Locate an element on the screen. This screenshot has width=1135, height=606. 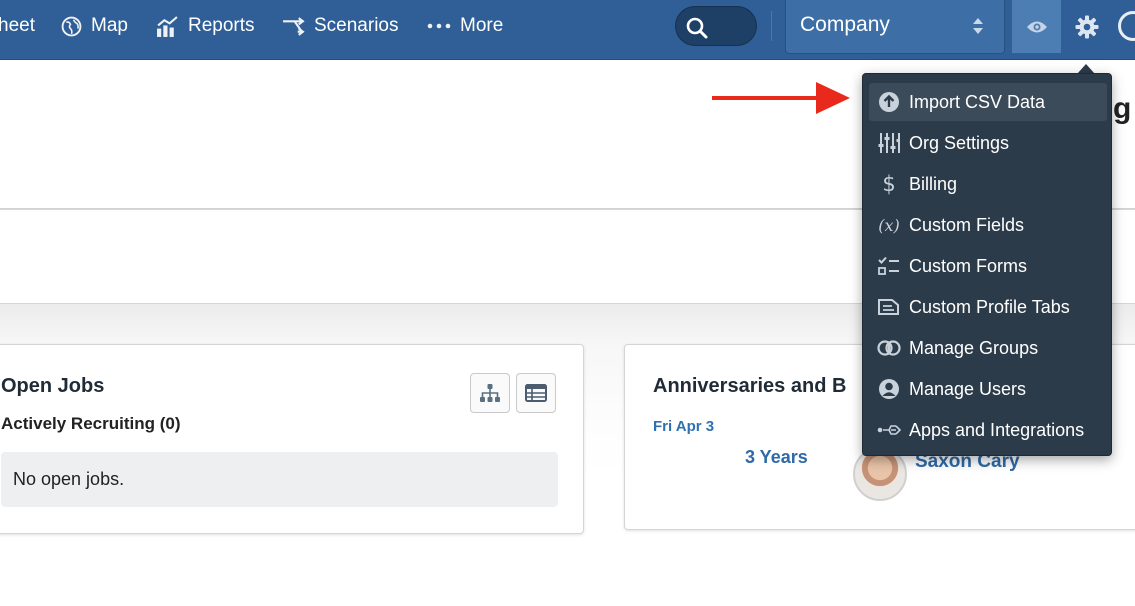
menu-item-apps-integrations: Apps and Integrations is located at coordinates (988, 430).